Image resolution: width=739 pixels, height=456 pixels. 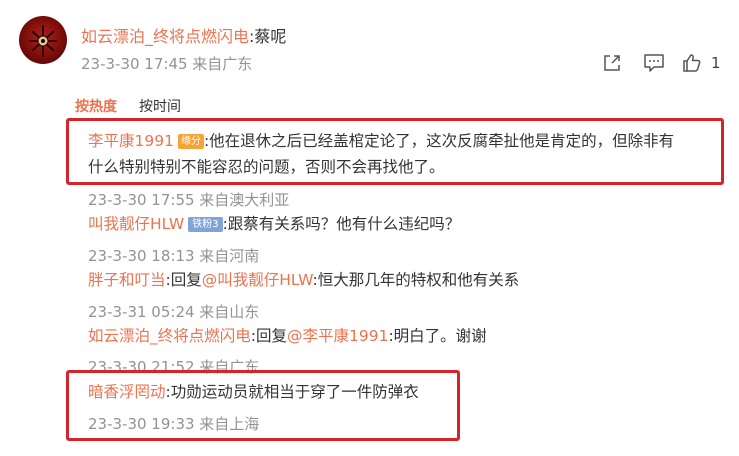 I want to click on comment-2-username: 叫我靓仔HLW, so click(x=136, y=224).